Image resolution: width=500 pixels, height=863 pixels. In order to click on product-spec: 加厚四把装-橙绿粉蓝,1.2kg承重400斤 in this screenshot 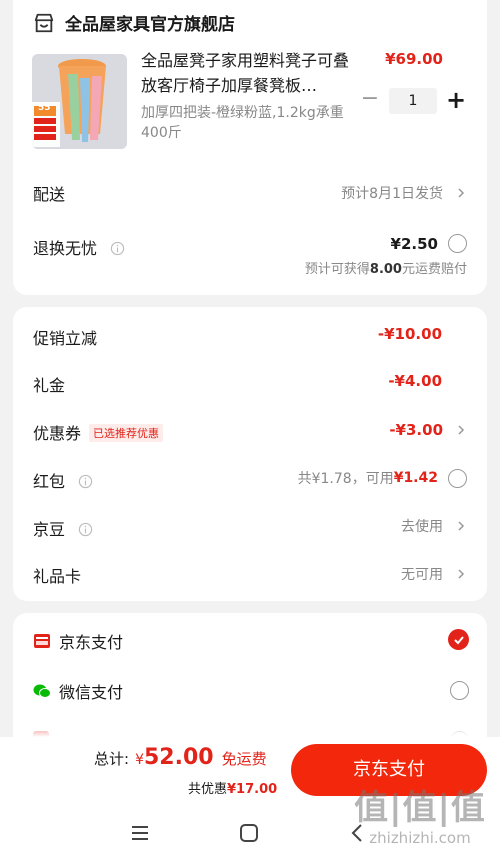, I will do `click(251, 123)`.